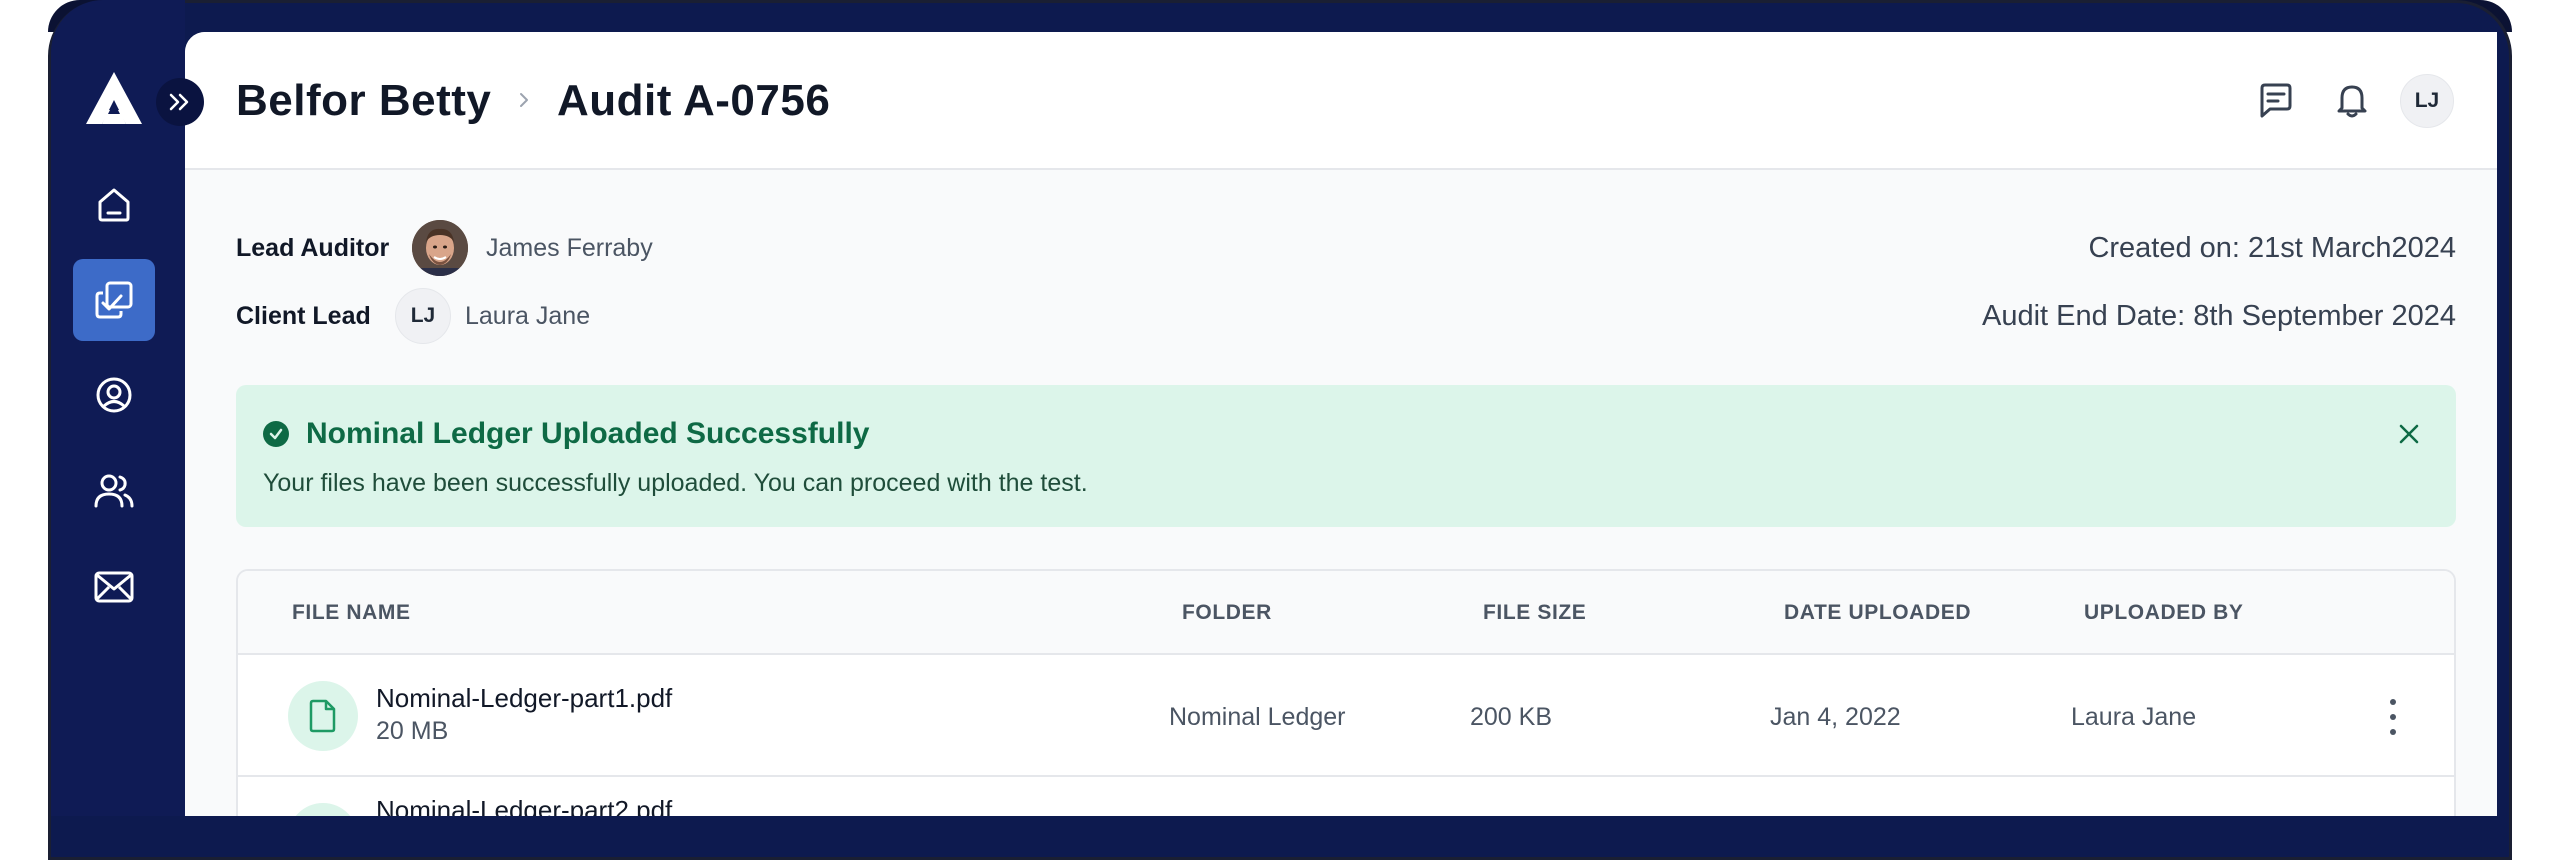 This screenshot has width=2560, height=860. I want to click on chevrons-right-icon, so click(179, 102).